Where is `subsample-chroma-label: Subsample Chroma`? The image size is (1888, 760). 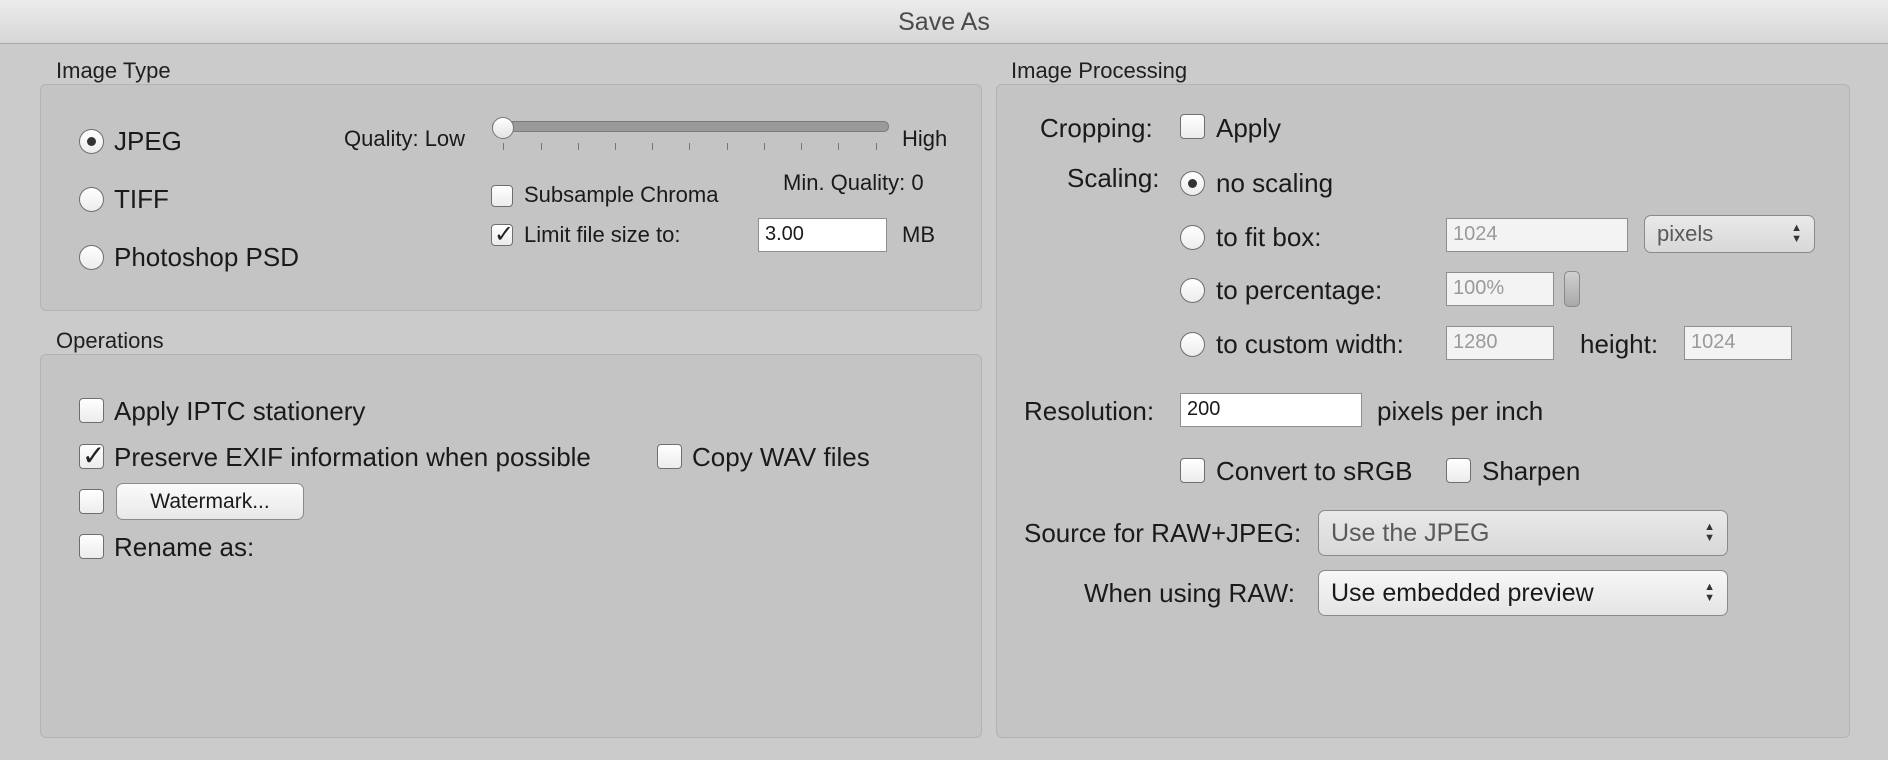 subsample-chroma-label: Subsample Chroma is located at coordinates (621, 195).